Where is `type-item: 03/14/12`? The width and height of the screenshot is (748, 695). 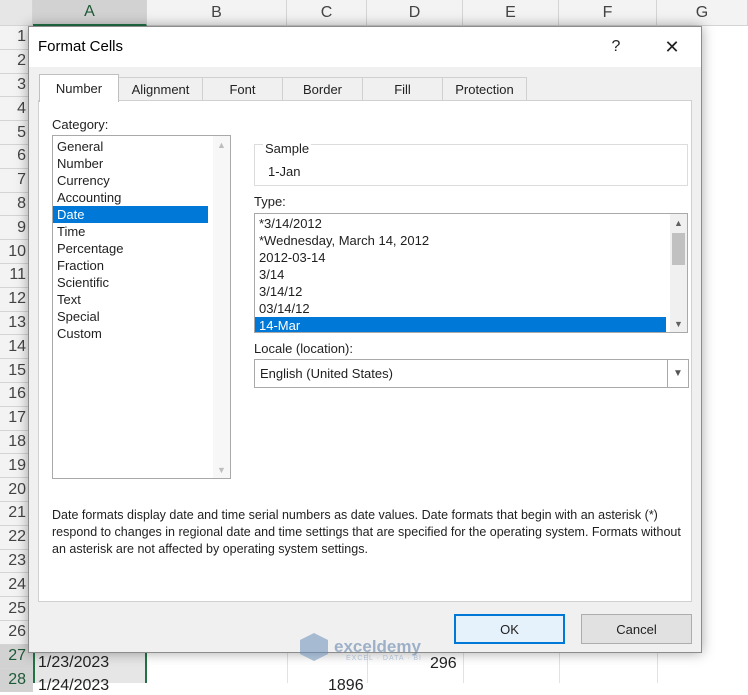 type-item: 03/14/12 is located at coordinates (460, 308).